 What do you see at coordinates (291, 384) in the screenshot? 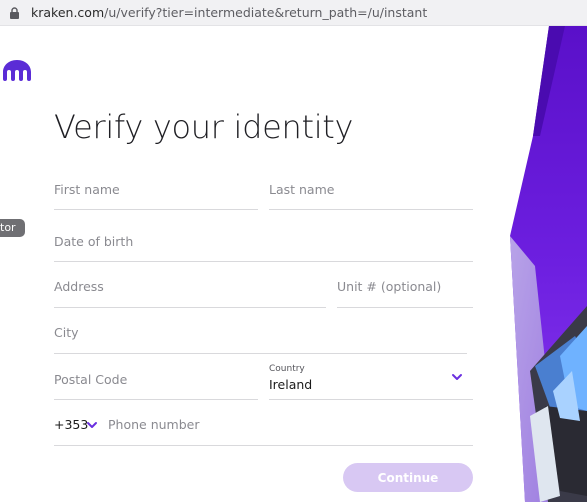
I see `country-value: Ireland` at bounding box center [291, 384].